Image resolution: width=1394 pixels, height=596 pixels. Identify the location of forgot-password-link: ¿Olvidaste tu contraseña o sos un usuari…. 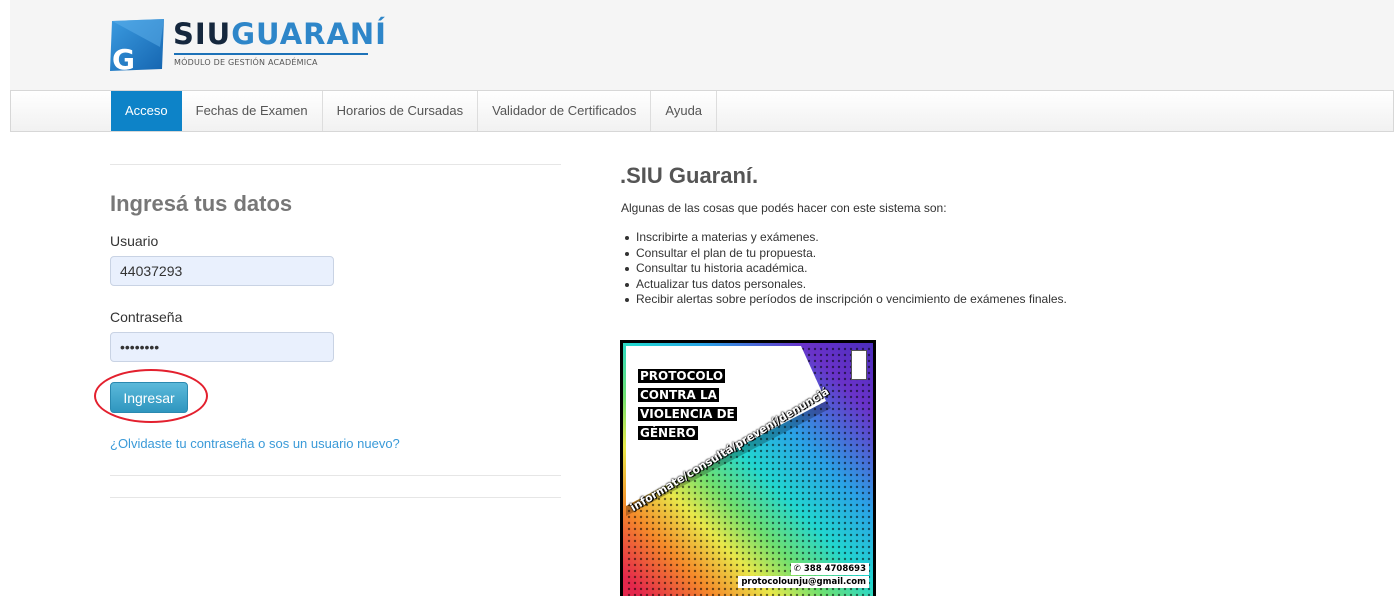
(255, 443).